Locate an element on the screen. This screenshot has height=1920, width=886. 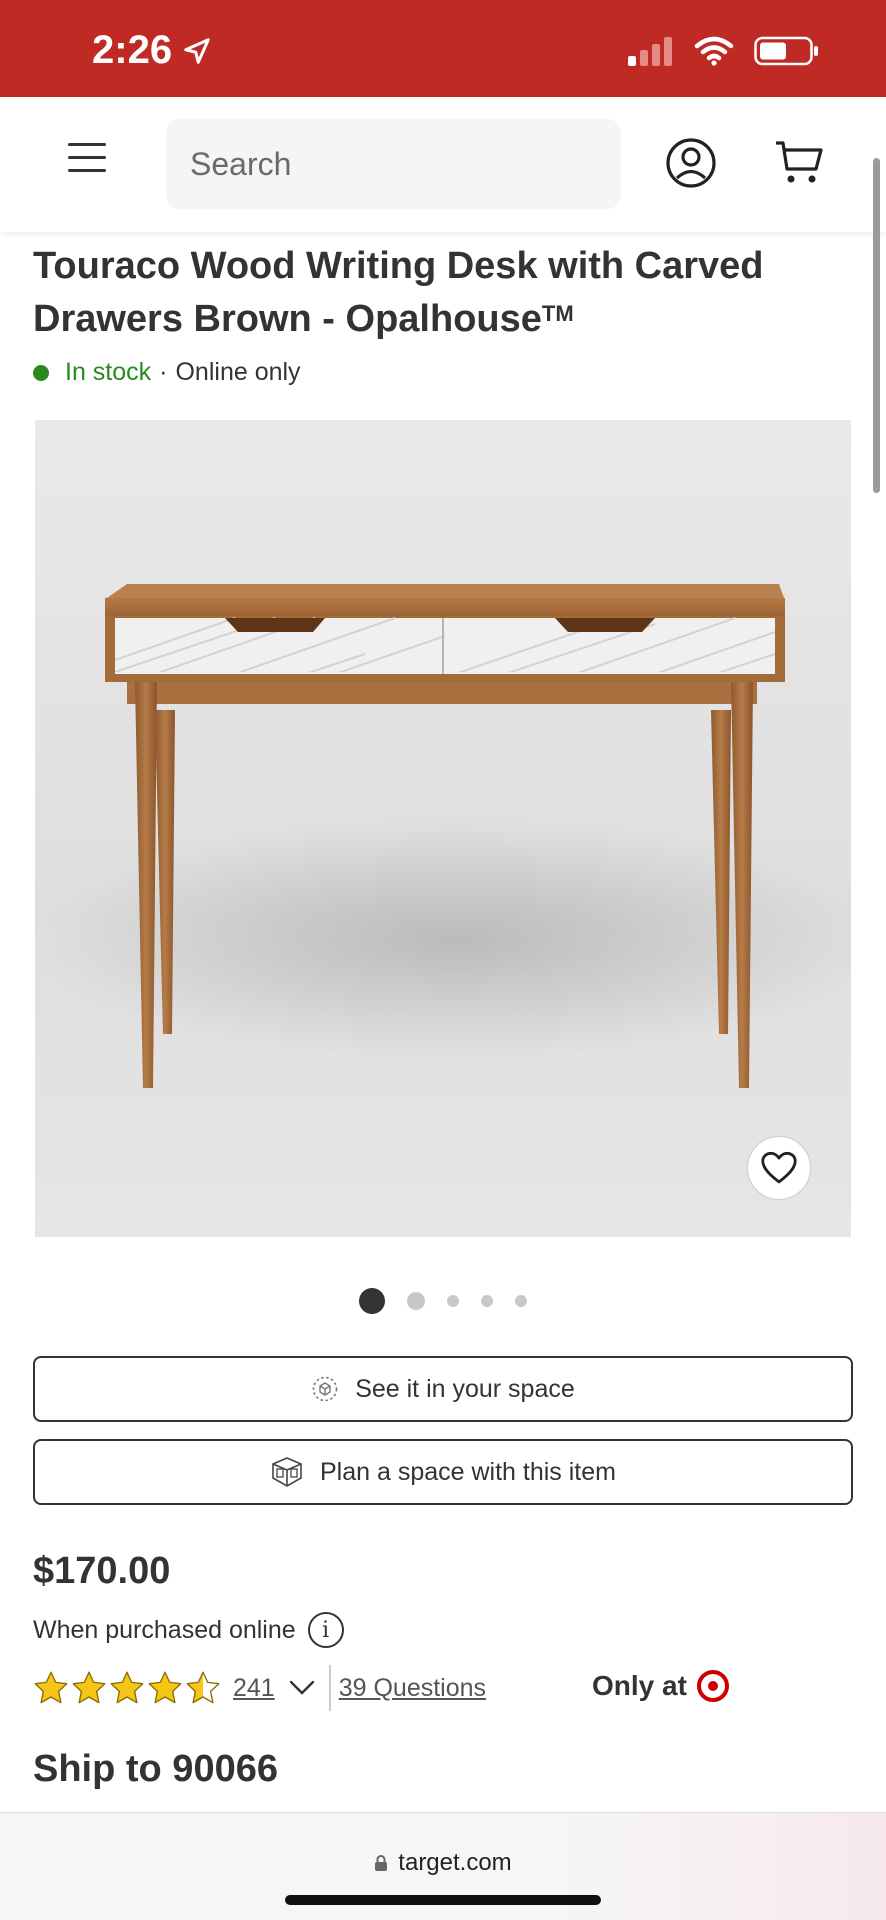
hamburger-menu-icon is located at coordinates (87, 163).